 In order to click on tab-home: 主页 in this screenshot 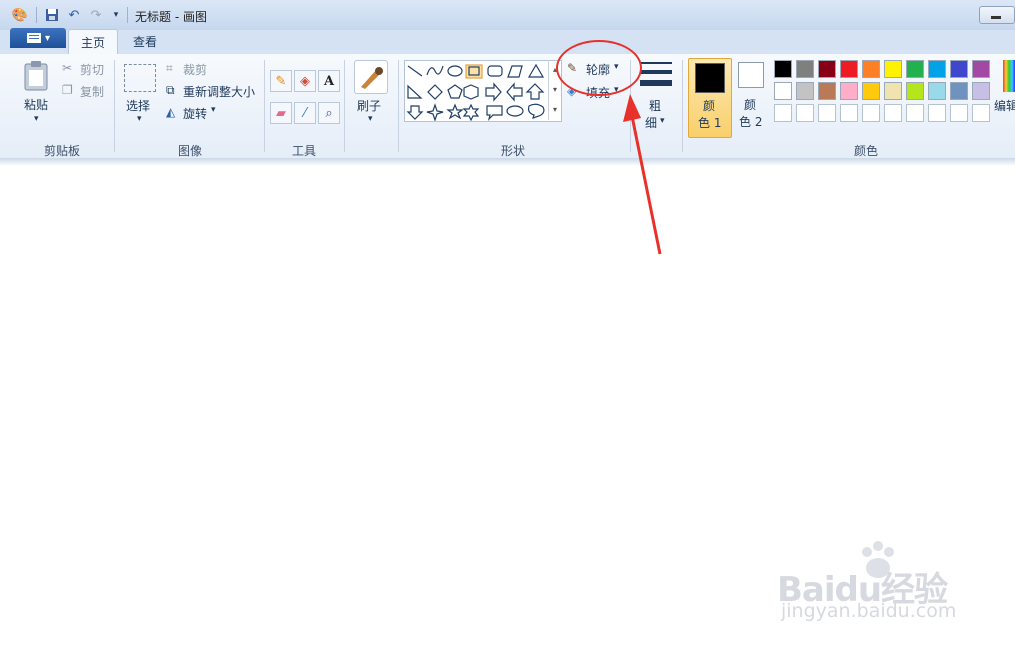, I will do `click(93, 41)`.